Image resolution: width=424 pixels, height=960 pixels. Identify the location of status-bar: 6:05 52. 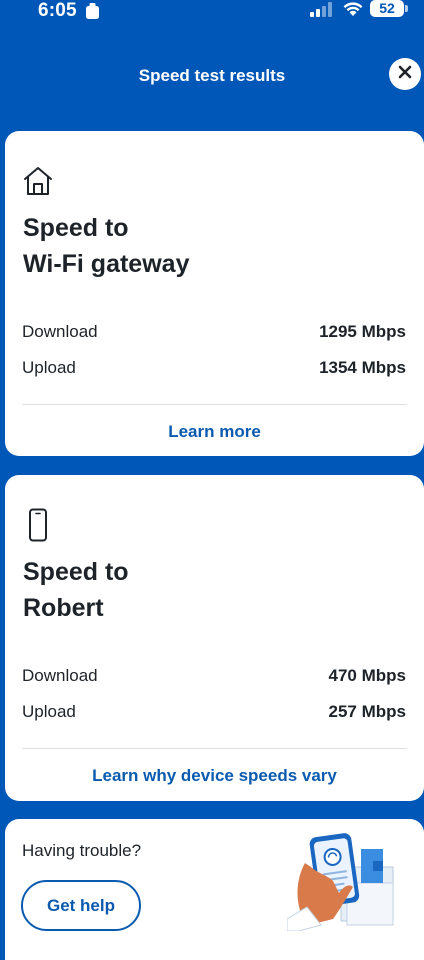
(212, 12).